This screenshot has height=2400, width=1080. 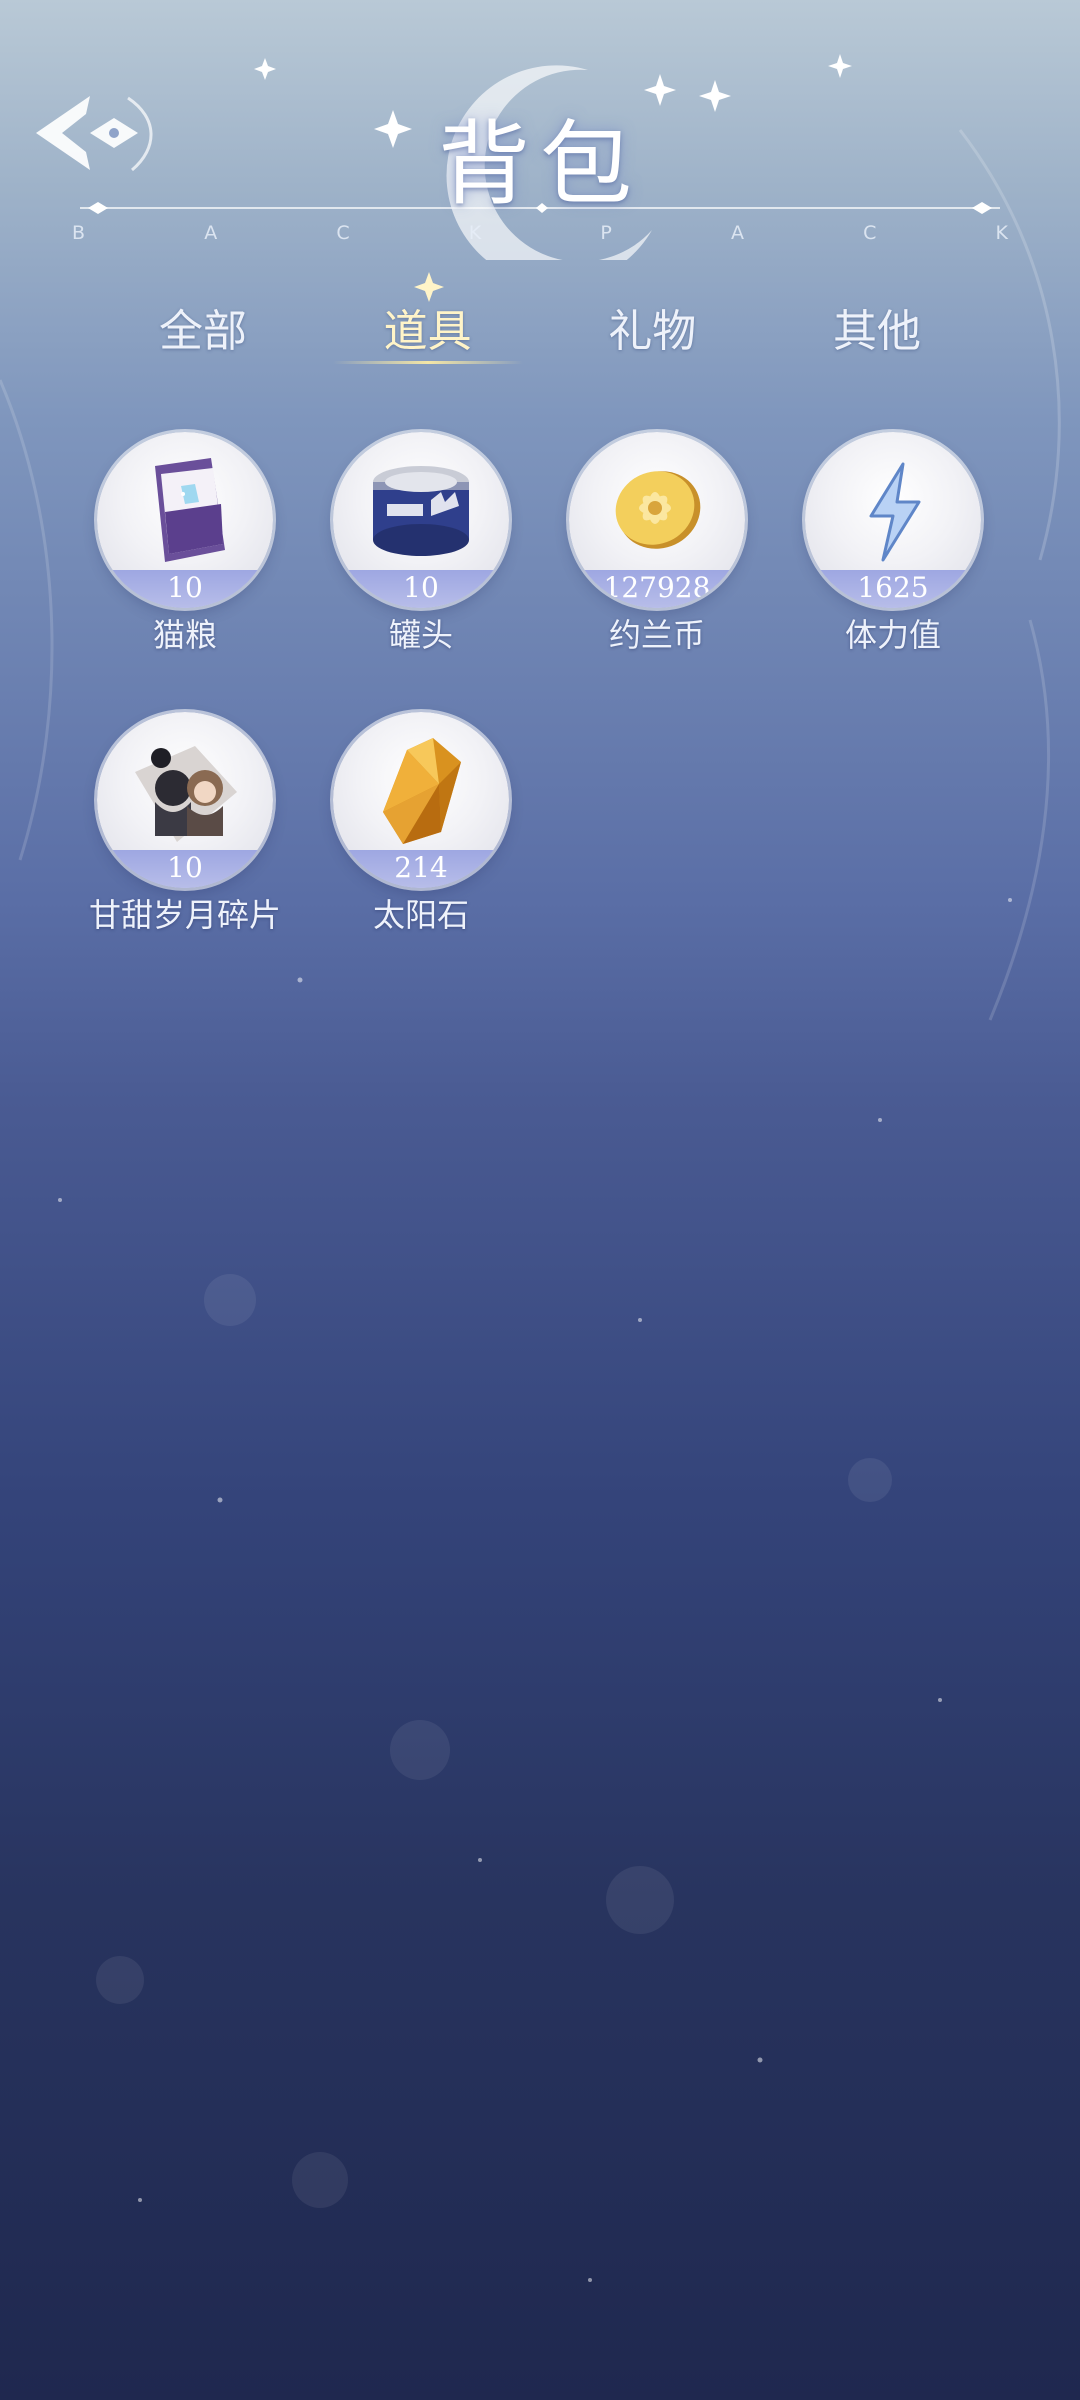 What do you see at coordinates (657, 587) in the screenshot?
I see `item-count: 127928` at bounding box center [657, 587].